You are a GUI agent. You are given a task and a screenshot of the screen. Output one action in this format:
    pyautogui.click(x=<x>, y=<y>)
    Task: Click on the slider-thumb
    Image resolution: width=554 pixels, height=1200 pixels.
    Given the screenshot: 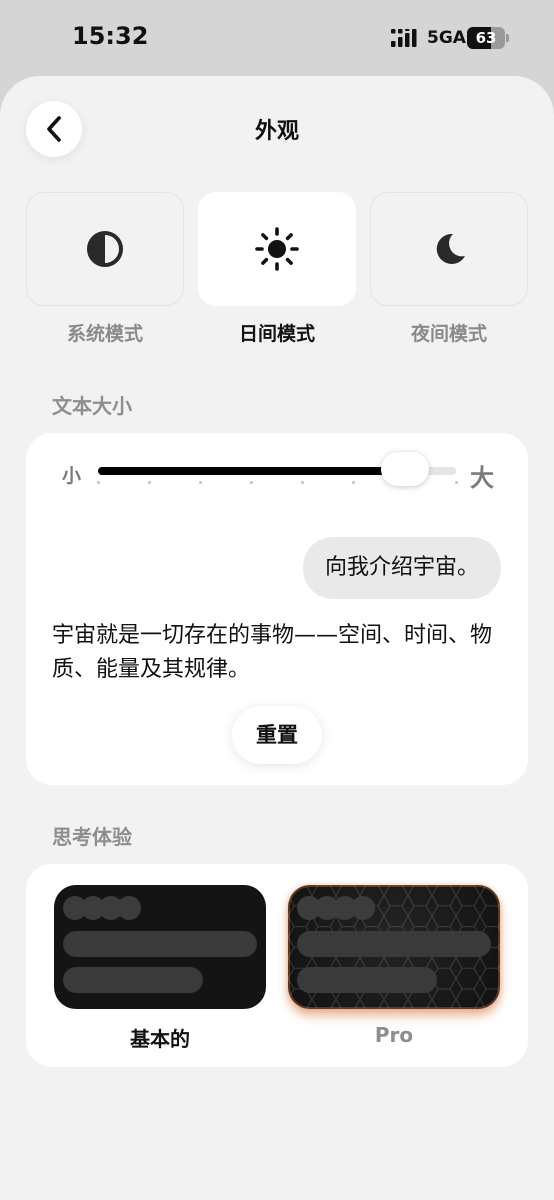 What is the action you would take?
    pyautogui.click(x=404, y=469)
    